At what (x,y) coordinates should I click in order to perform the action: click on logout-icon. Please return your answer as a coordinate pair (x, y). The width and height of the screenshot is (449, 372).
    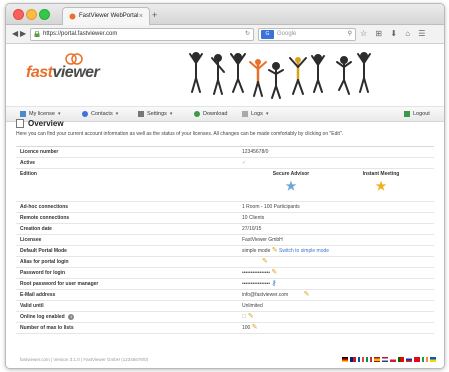
    Looking at the image, I should click on (407, 114).